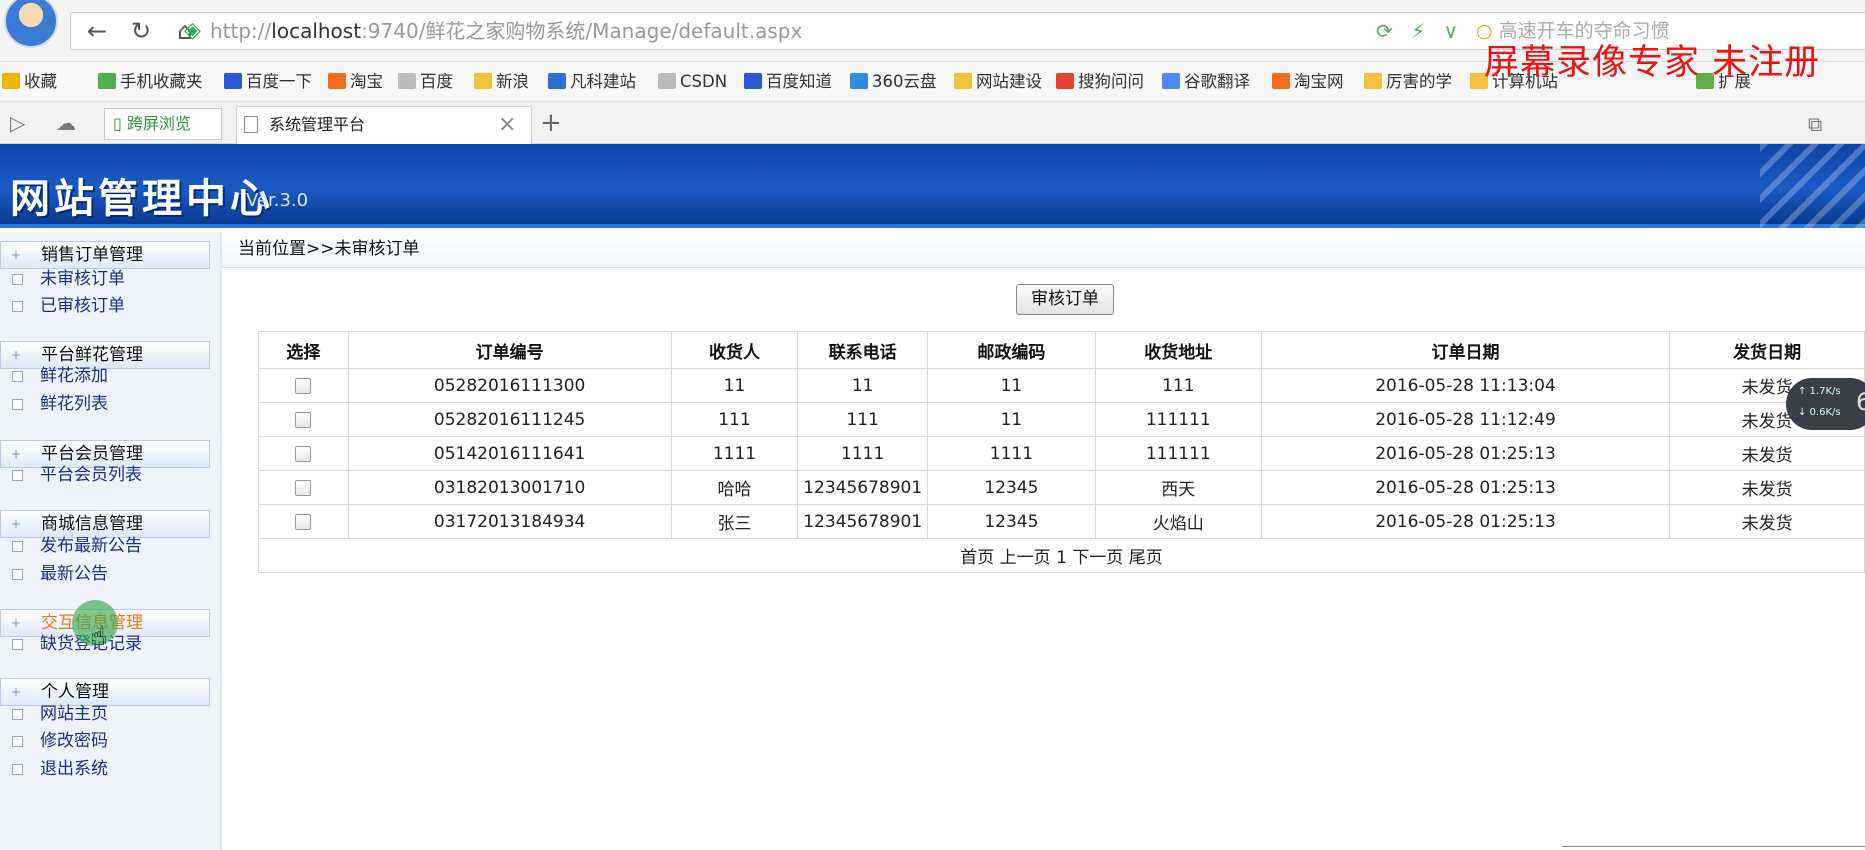  I want to click on bookmark-label: 百度知道, so click(799, 81).